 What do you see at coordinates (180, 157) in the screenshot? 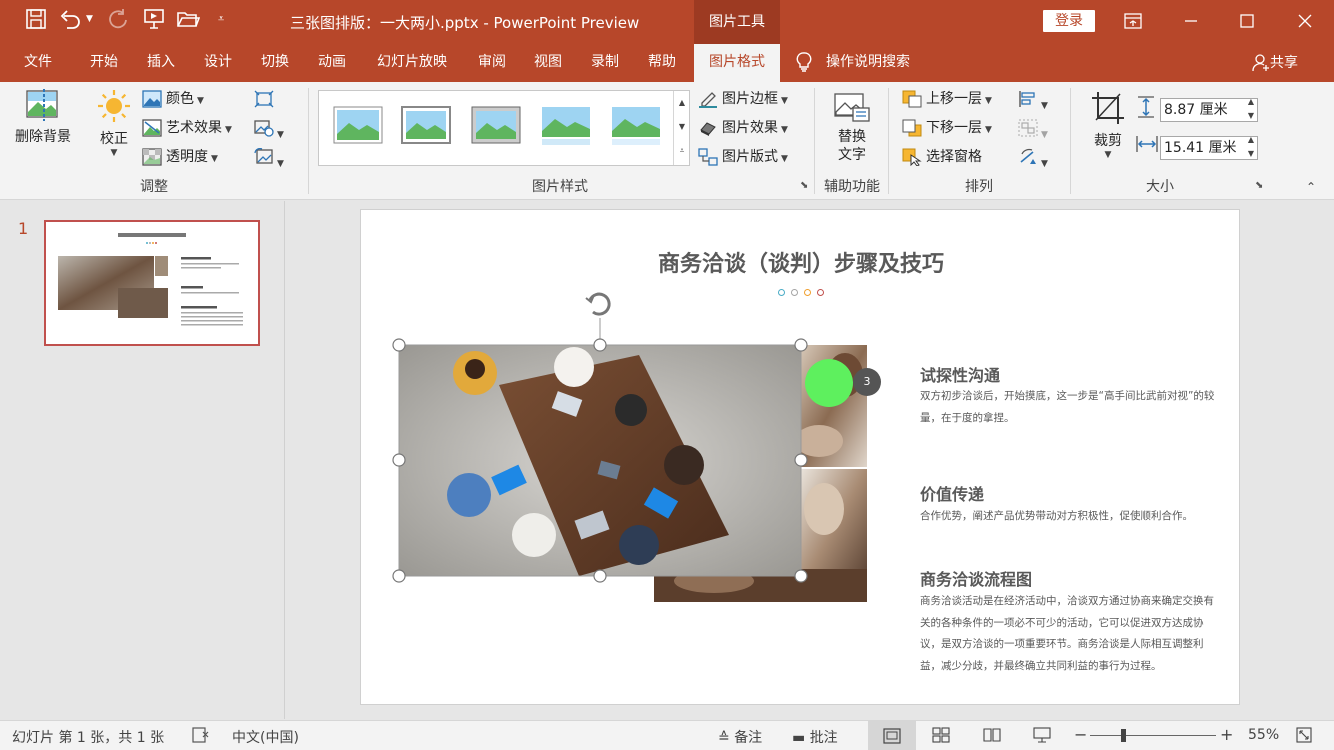
I see `transparency-button: 透明度 ▼` at bounding box center [180, 157].